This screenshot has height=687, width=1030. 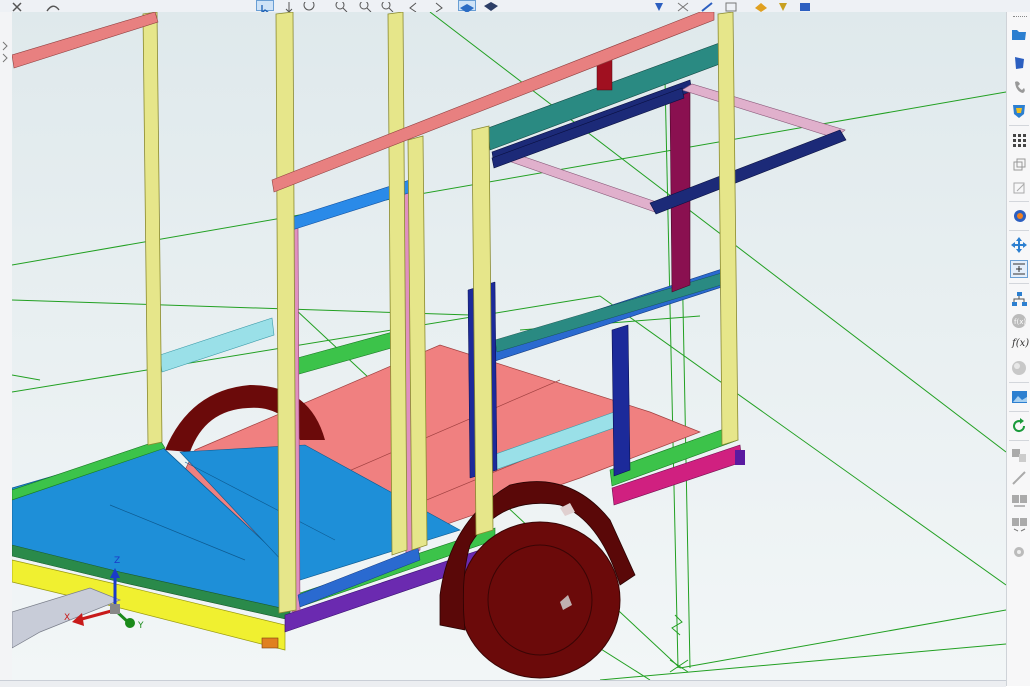 What do you see at coordinates (53, 6) in the screenshot?
I see `redo-icon` at bounding box center [53, 6].